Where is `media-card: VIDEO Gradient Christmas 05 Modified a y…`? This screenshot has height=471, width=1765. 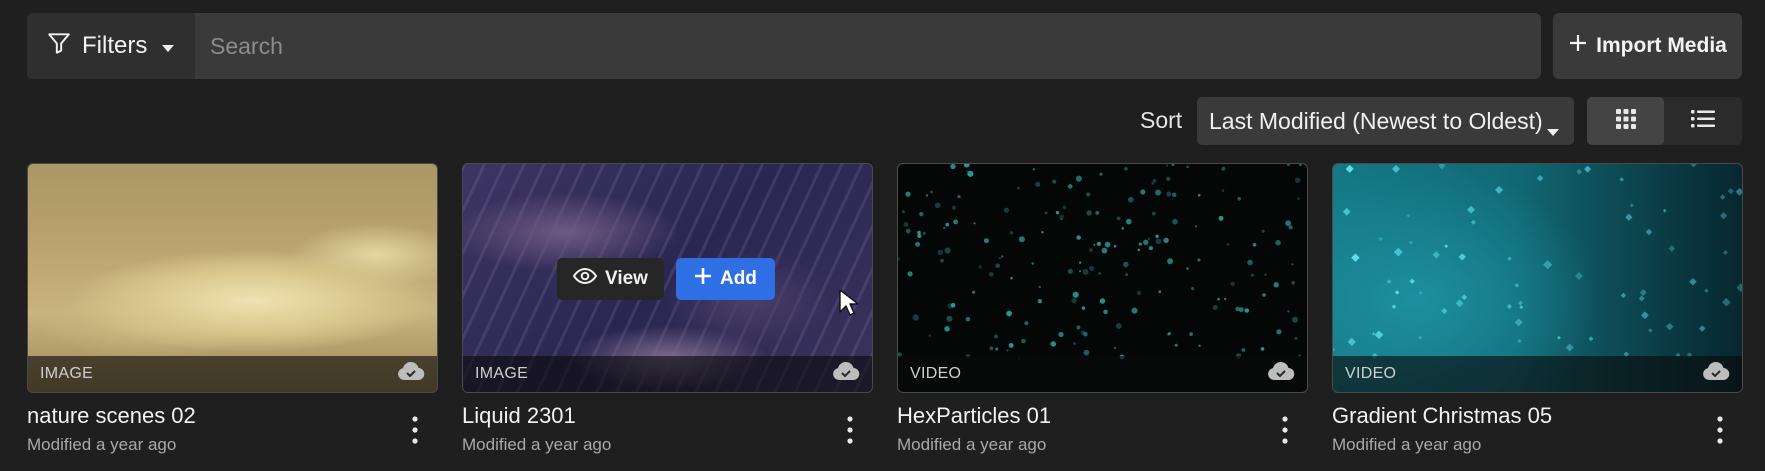 media-card: VIDEO Gradient Christmas 05 Modified a y… is located at coordinates (1537, 309).